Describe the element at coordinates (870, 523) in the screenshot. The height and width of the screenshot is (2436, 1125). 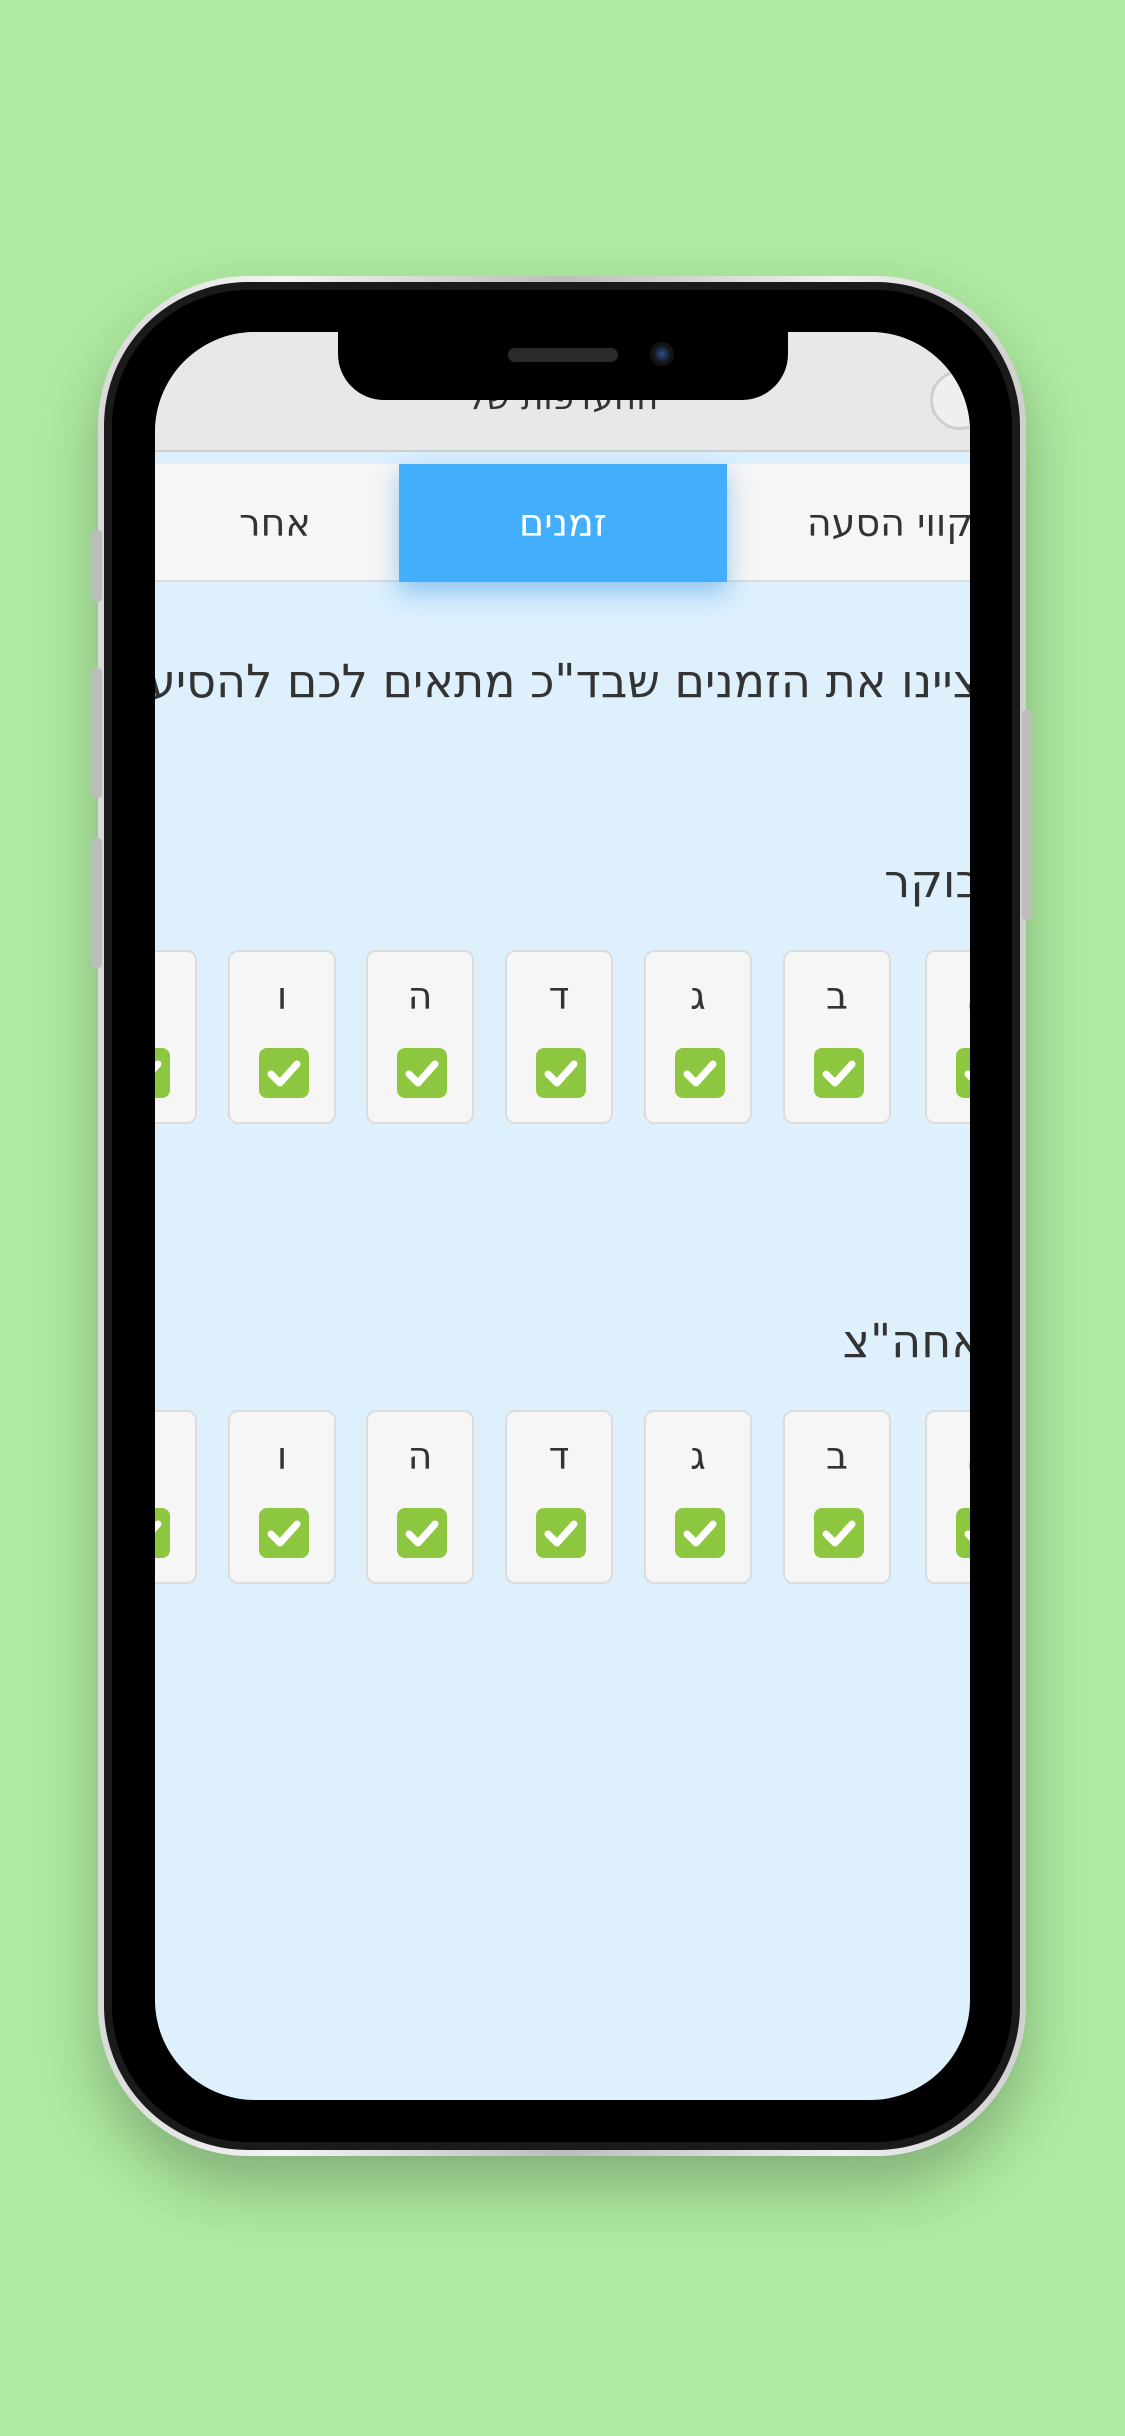
I see `tab-routes: קווי הסעה` at that location.